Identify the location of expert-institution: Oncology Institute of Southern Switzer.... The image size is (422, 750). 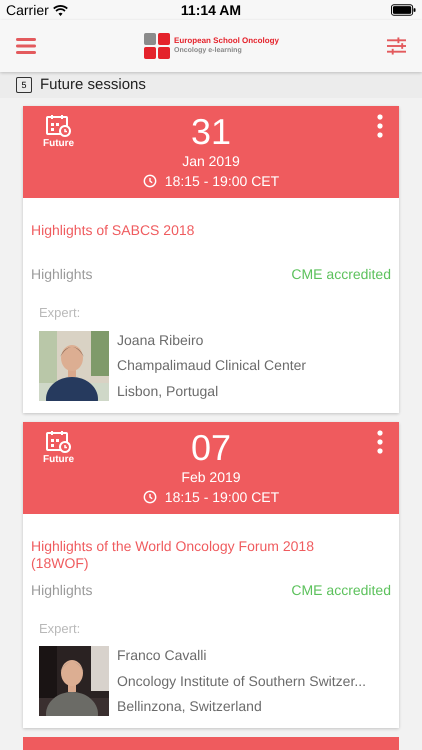
(241, 681).